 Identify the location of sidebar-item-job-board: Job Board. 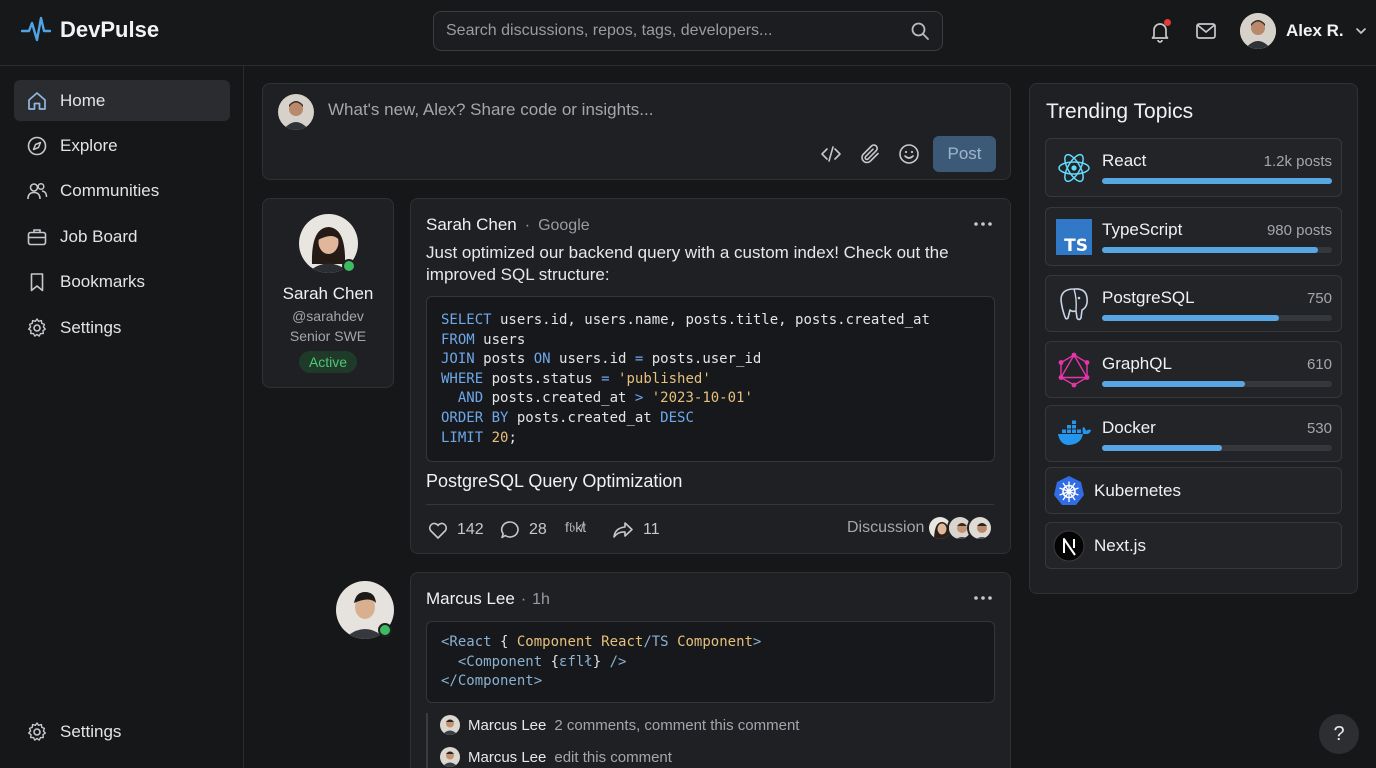
(122, 236).